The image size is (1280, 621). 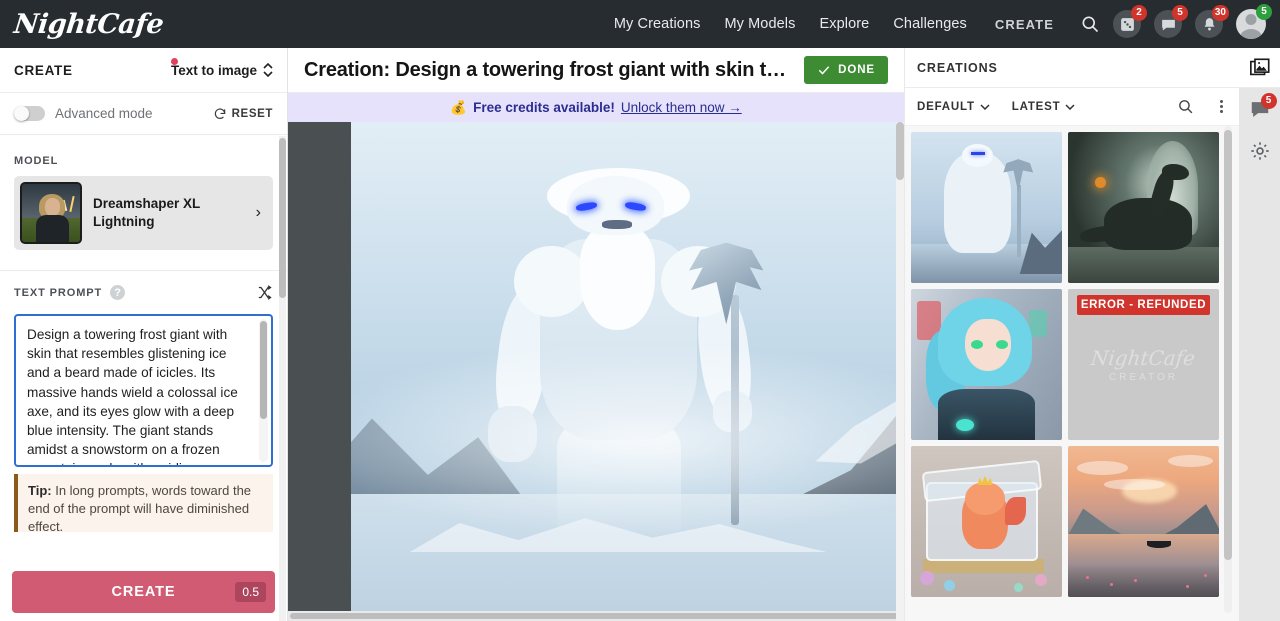 I want to click on create-button-wrapper: CREATE 0.5, so click(x=143, y=592).